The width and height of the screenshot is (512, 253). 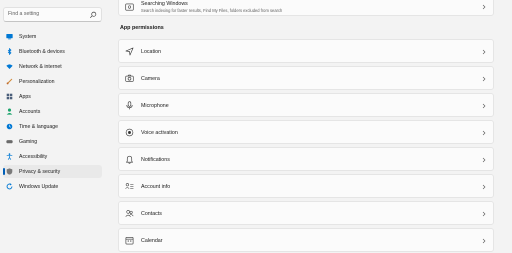 I want to click on calendar-icon, so click(x=129, y=241).